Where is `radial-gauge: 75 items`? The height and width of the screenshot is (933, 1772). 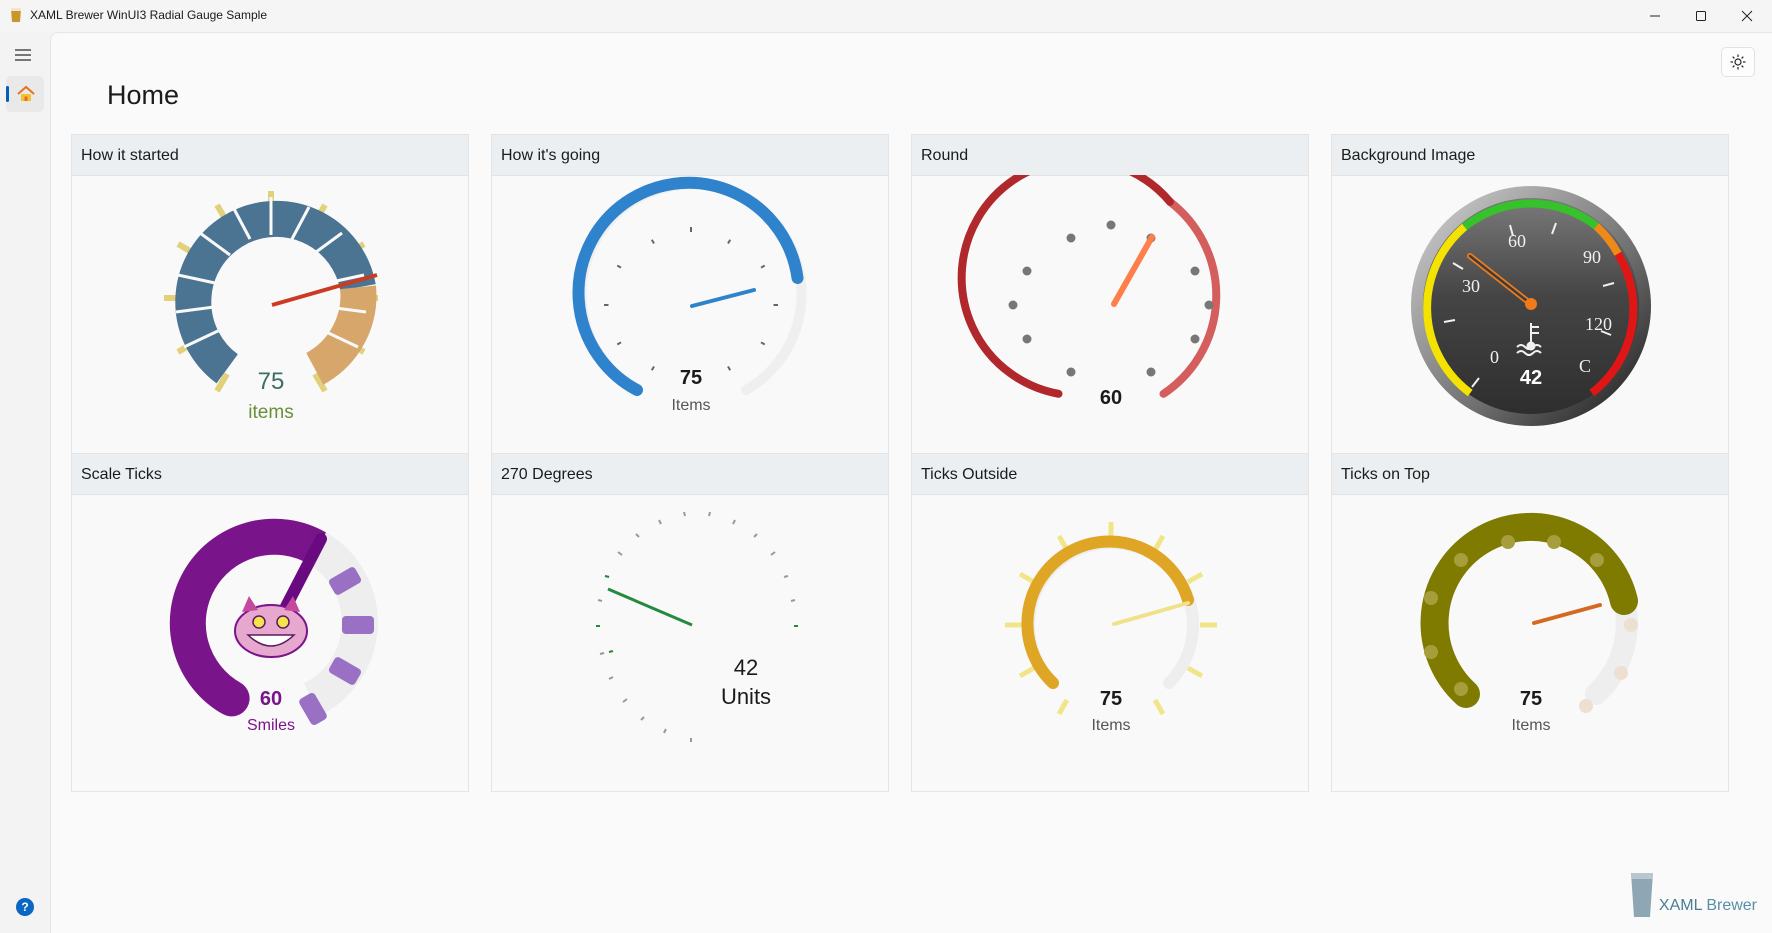 radial-gauge: 75 items is located at coordinates (271, 324).